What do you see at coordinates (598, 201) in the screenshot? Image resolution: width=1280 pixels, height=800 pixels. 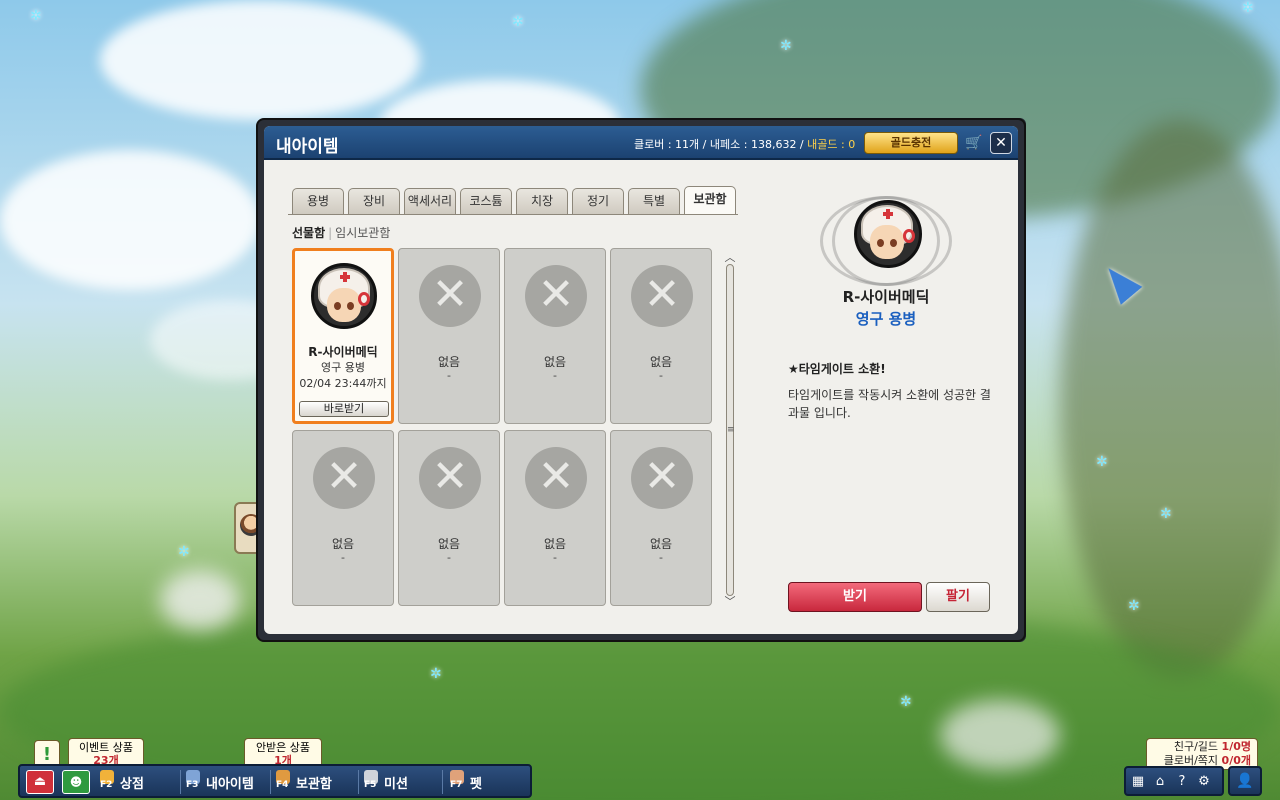 I see `tab-subscription: 정기` at bounding box center [598, 201].